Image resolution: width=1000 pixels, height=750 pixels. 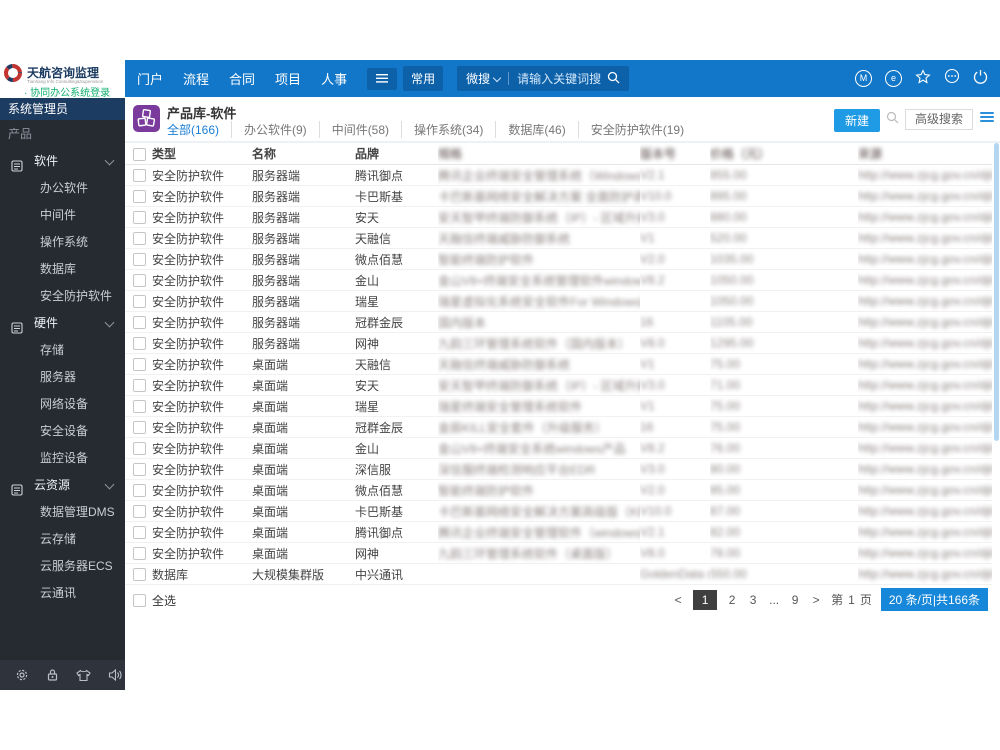 I want to click on page-next-button: >, so click(x=816, y=600).